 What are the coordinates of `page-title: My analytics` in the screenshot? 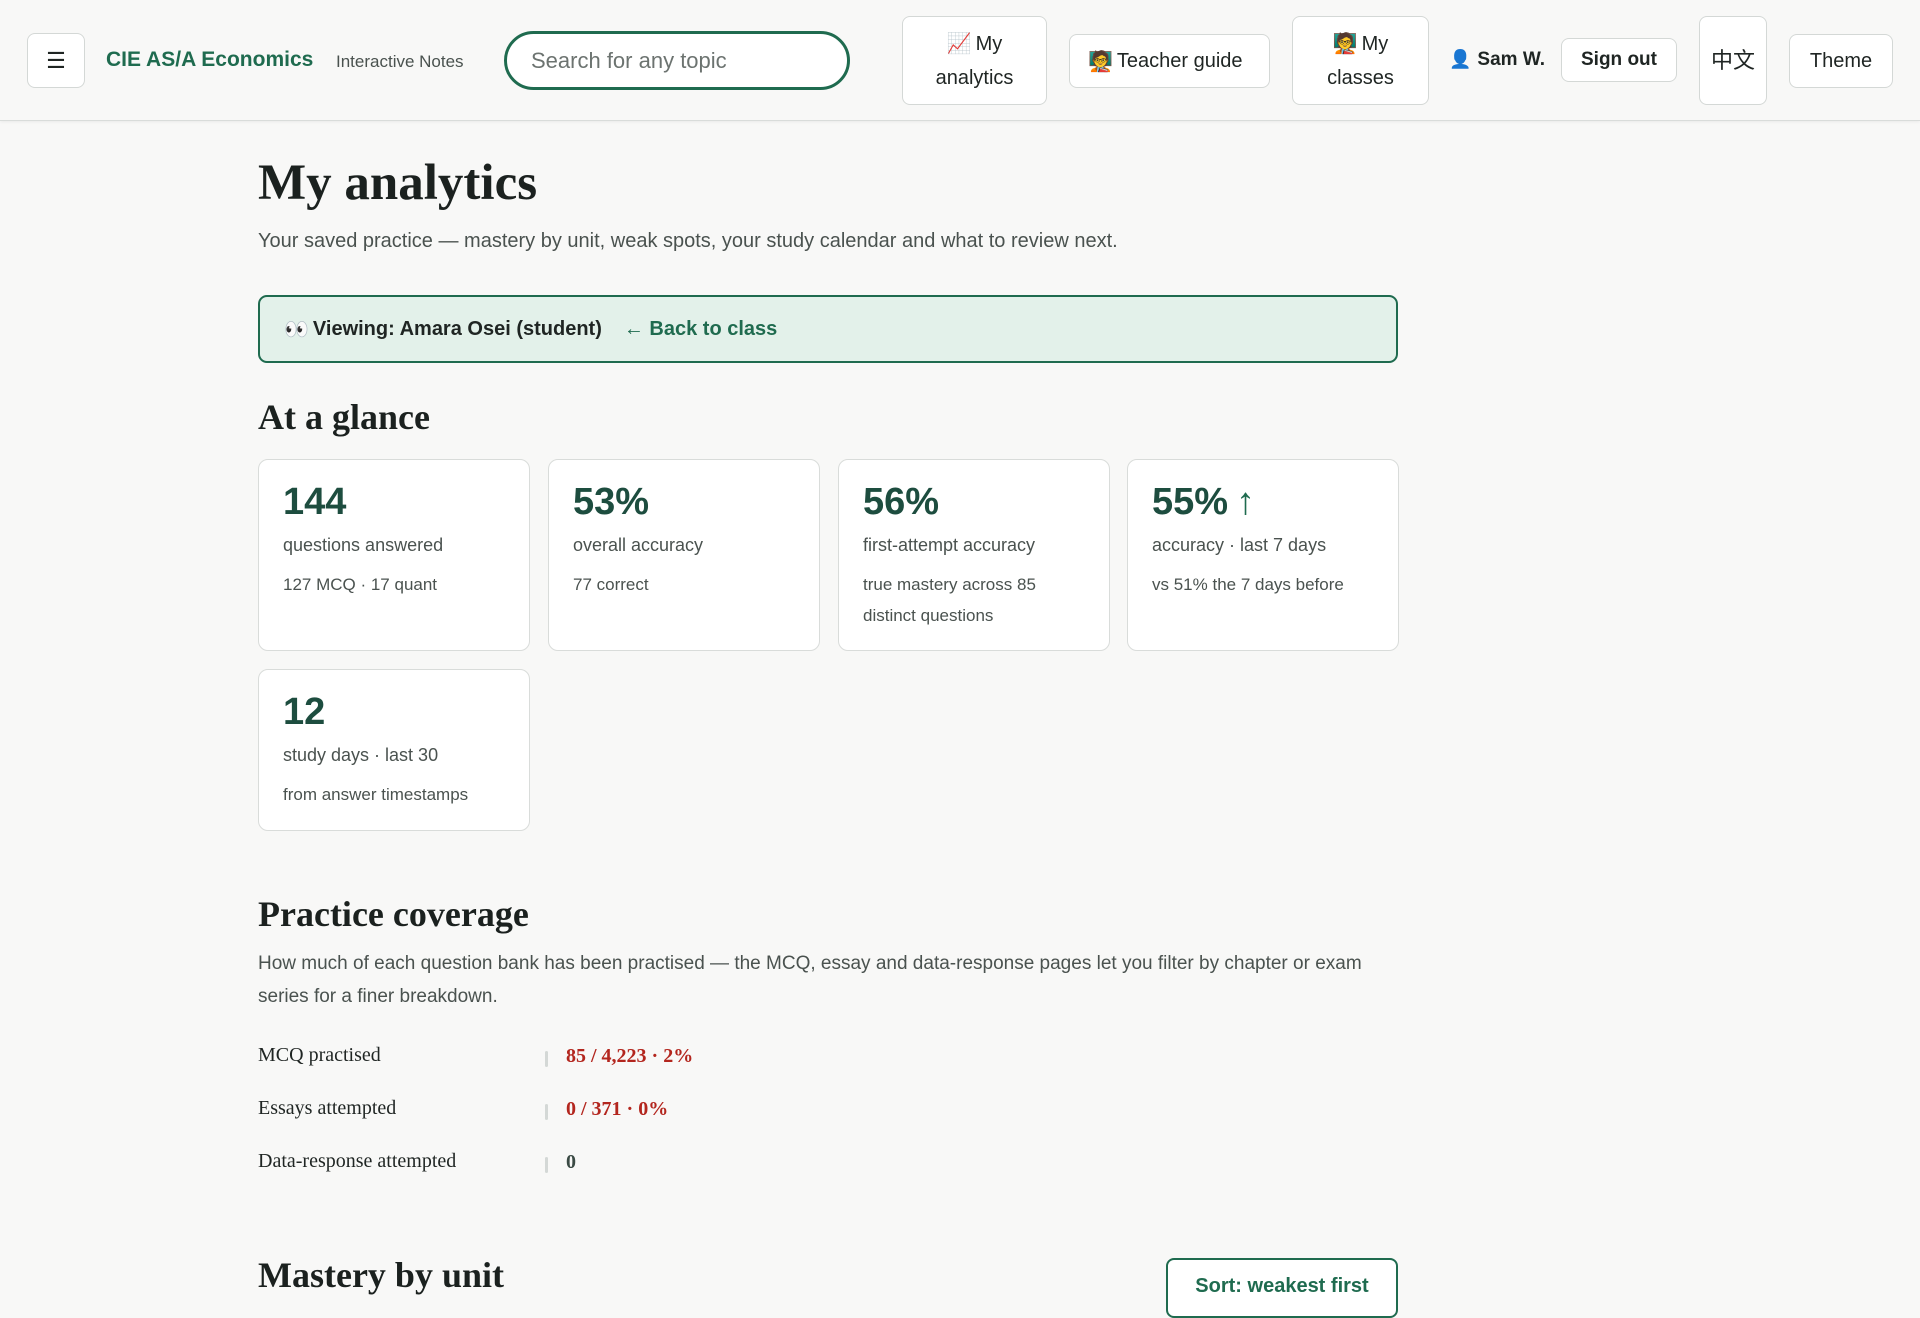 It's located at (398, 183).